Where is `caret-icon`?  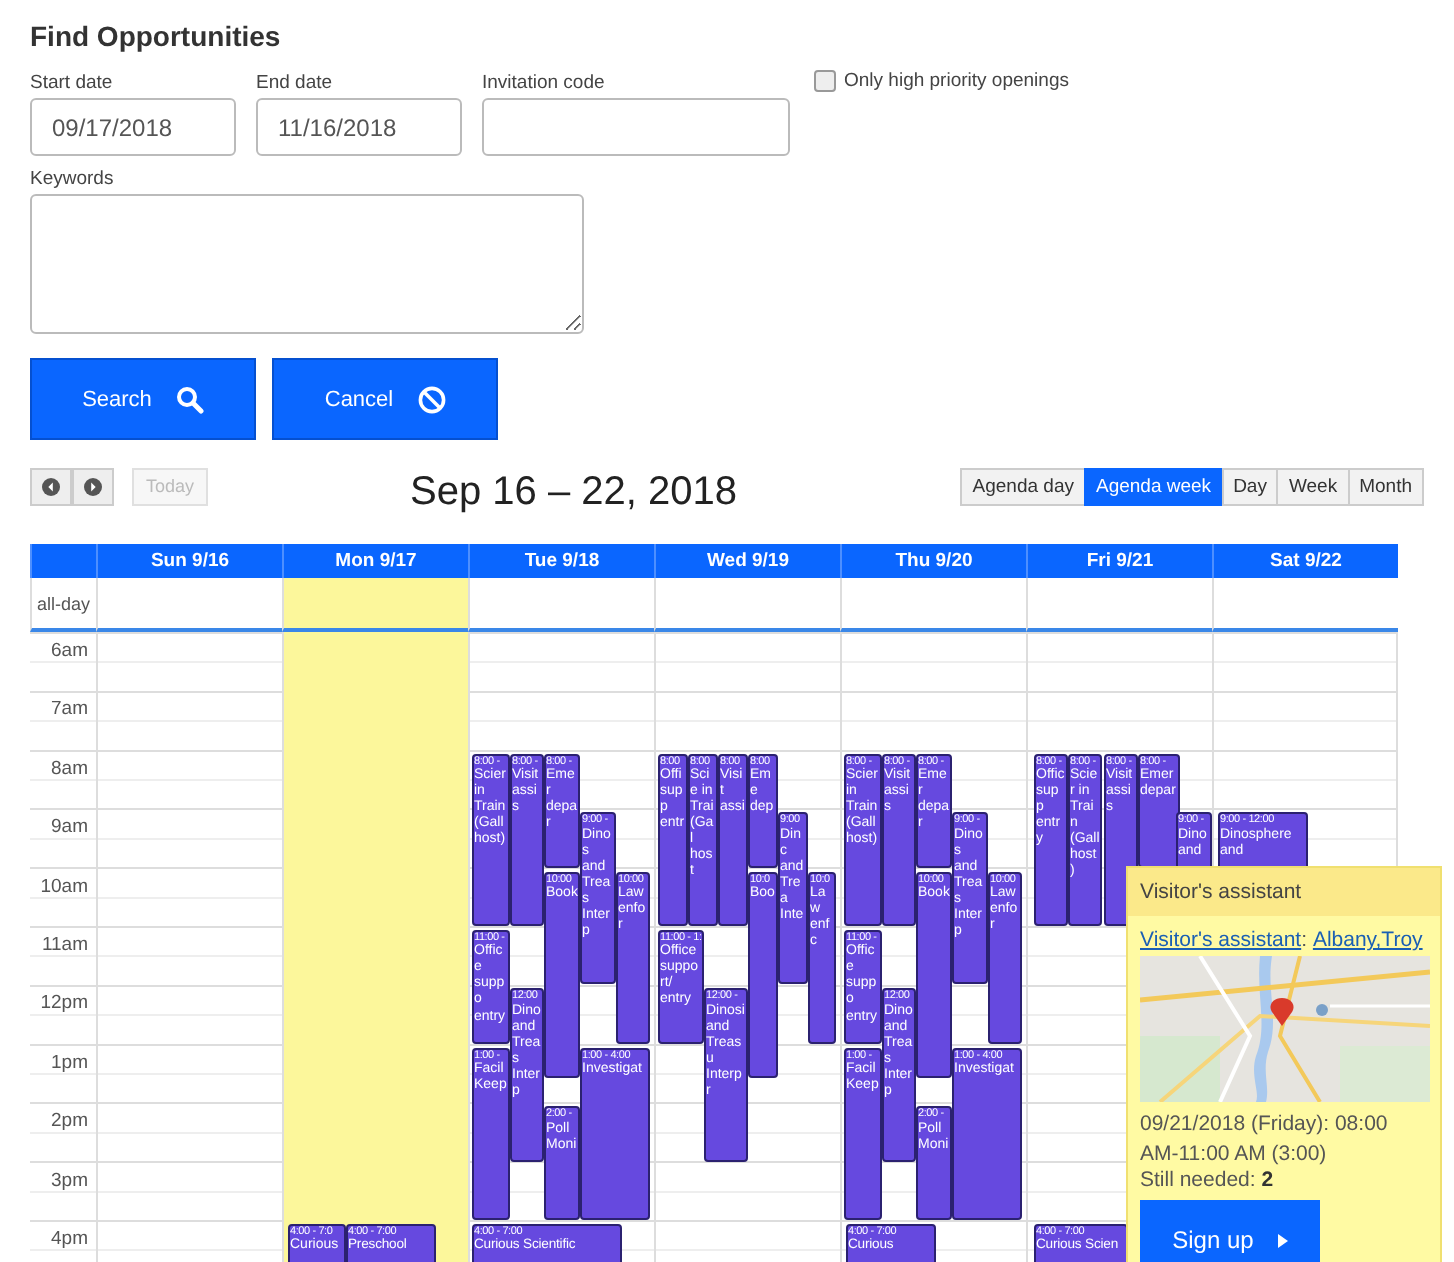
caret-icon is located at coordinates (1282, 1240).